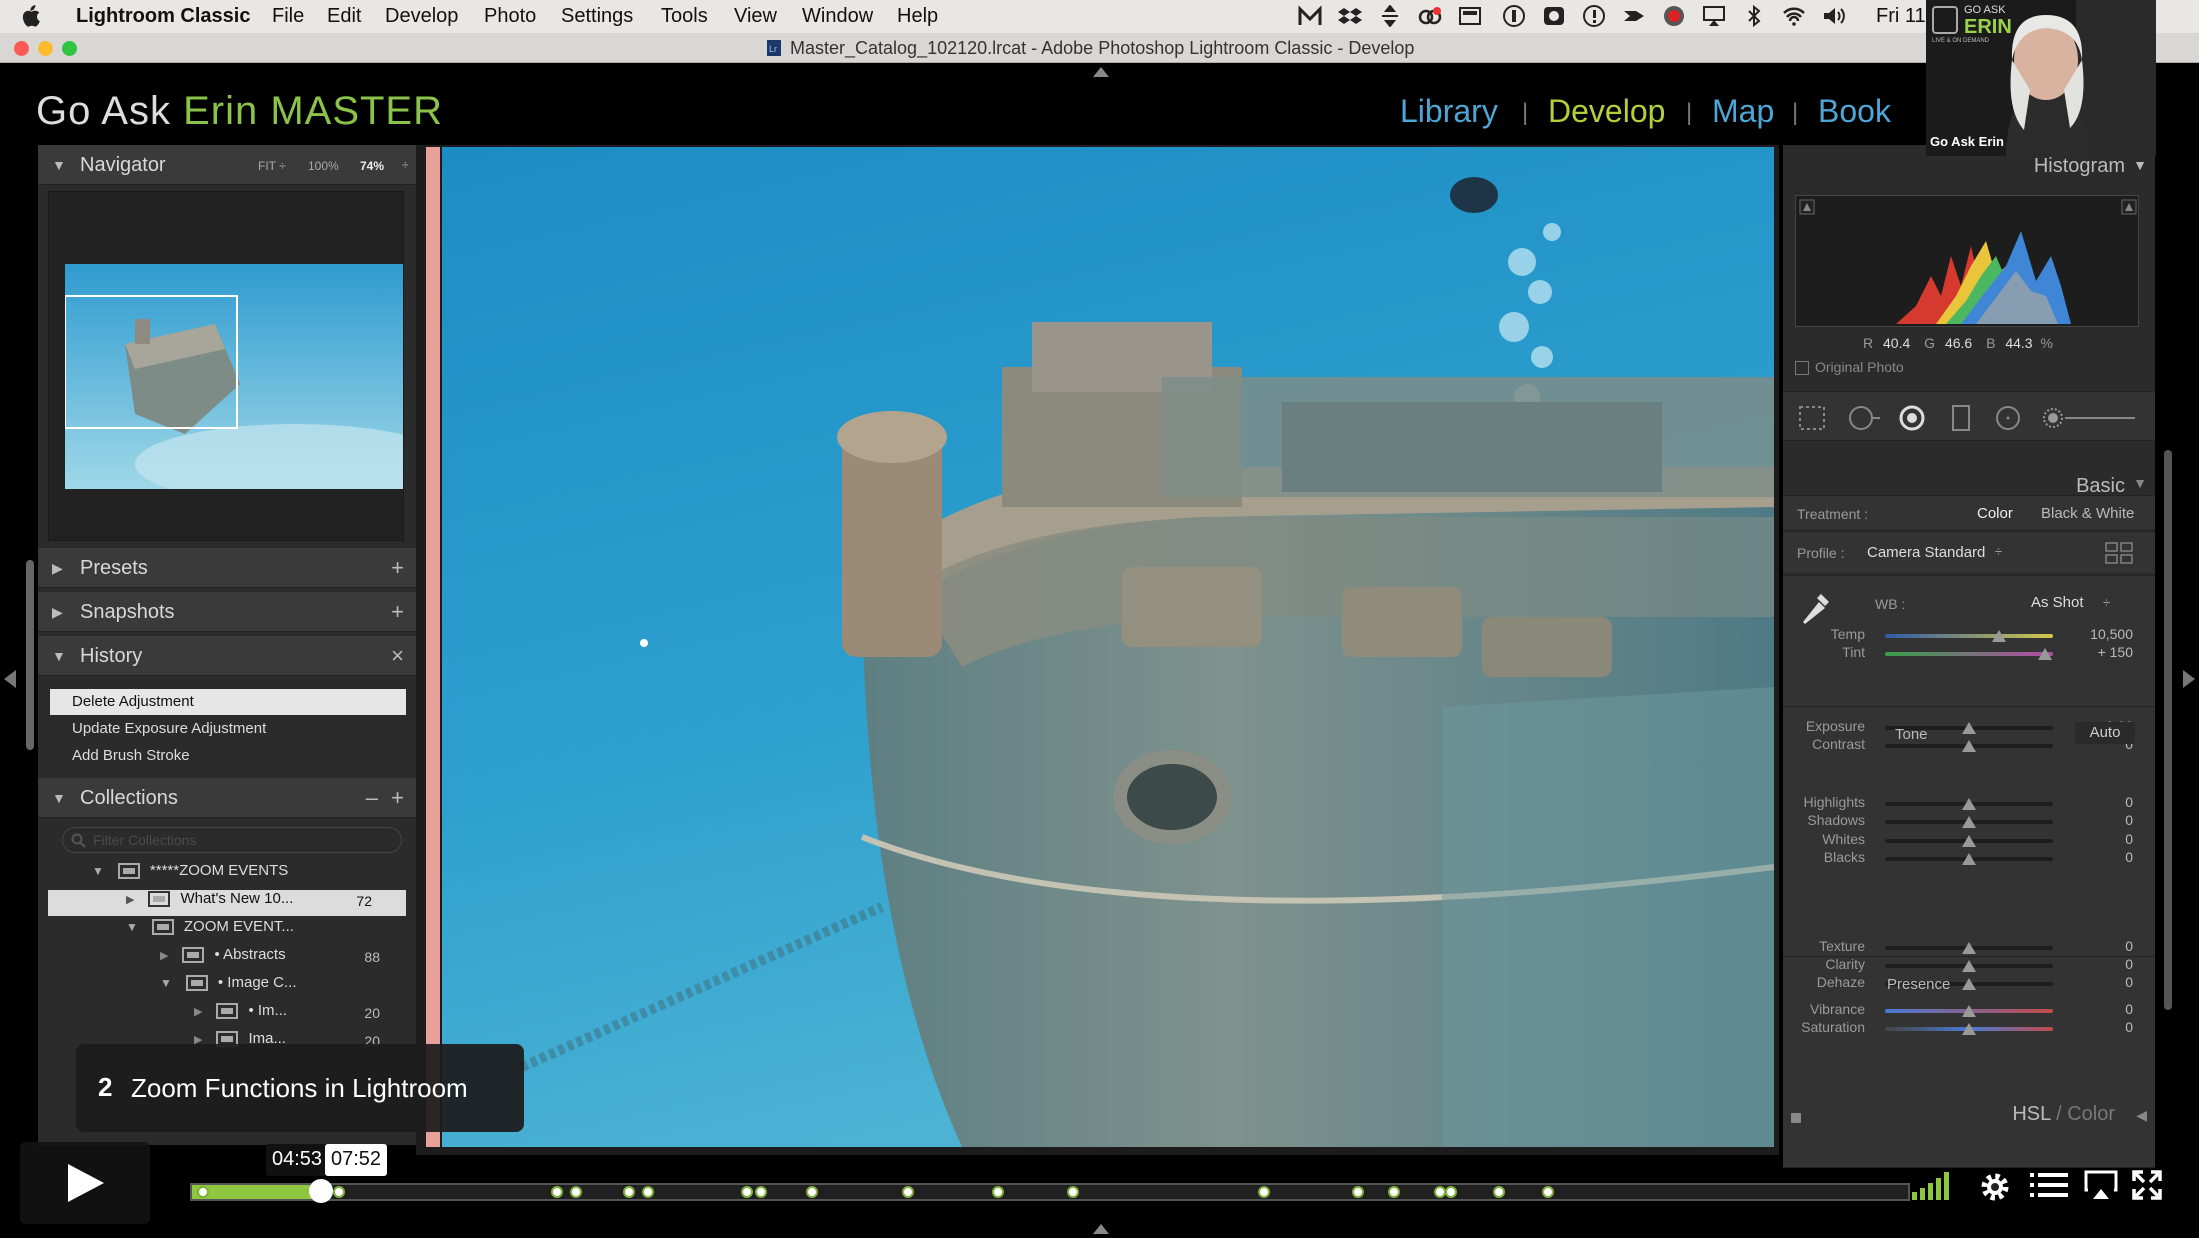 Image resolution: width=2199 pixels, height=1238 pixels. Describe the element at coordinates (1390, 16) in the screenshot. I see `sync-icon` at that location.